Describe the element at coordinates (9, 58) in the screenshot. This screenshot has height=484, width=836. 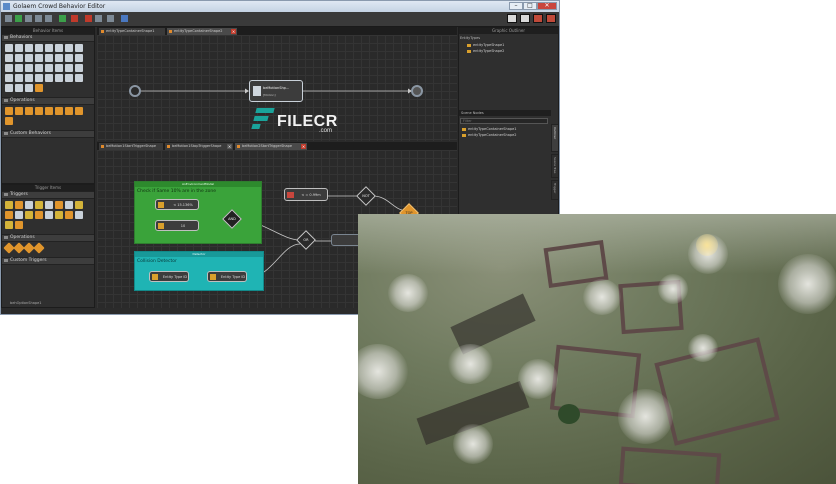
I see `climb-behavior-icon` at that location.